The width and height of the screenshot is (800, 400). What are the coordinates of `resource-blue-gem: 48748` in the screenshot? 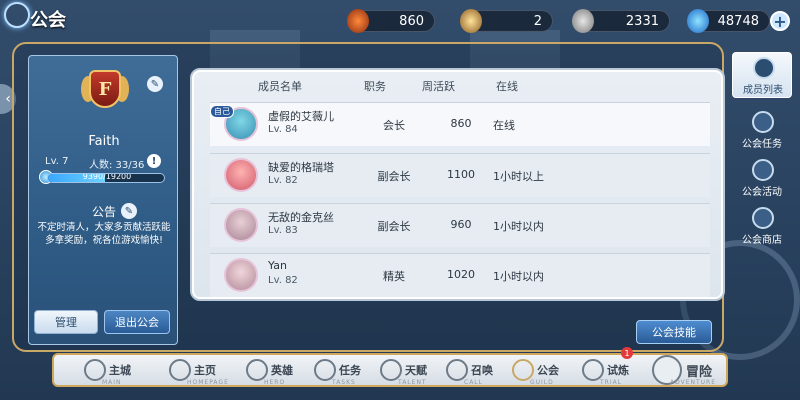 It's located at (728, 21).